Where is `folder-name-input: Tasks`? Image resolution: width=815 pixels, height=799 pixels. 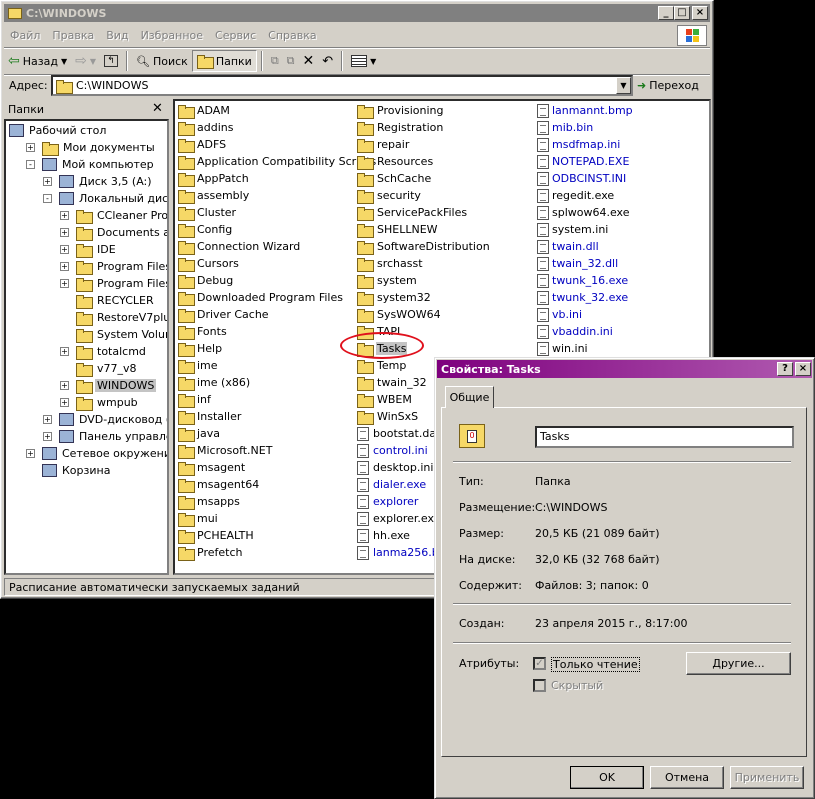
folder-name-input: Tasks is located at coordinates (664, 437).